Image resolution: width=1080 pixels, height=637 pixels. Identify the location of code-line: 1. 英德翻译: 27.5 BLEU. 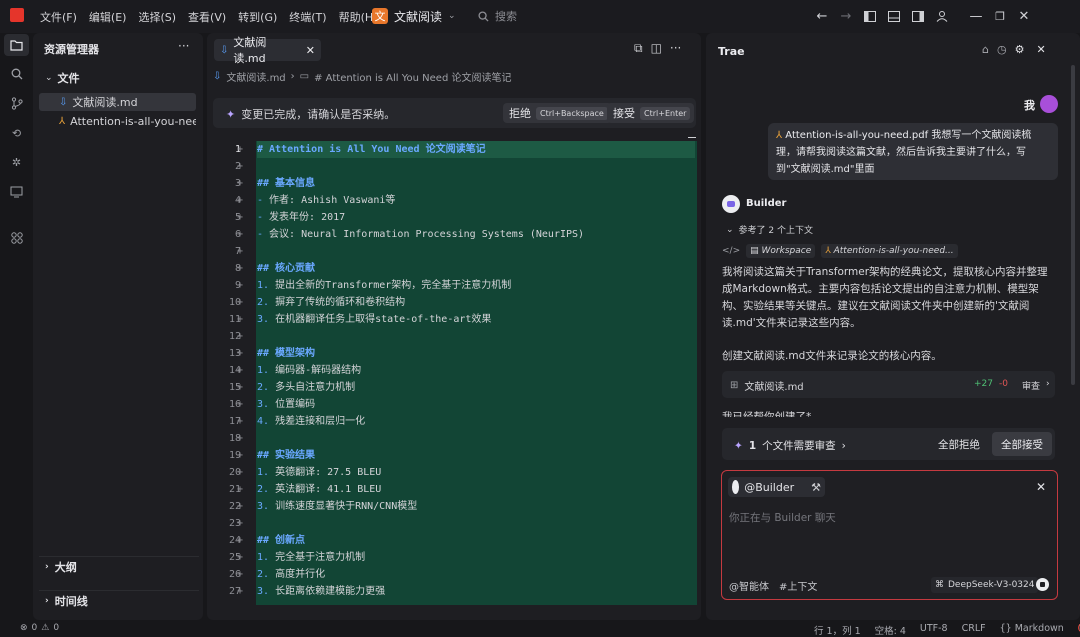
(476, 472).